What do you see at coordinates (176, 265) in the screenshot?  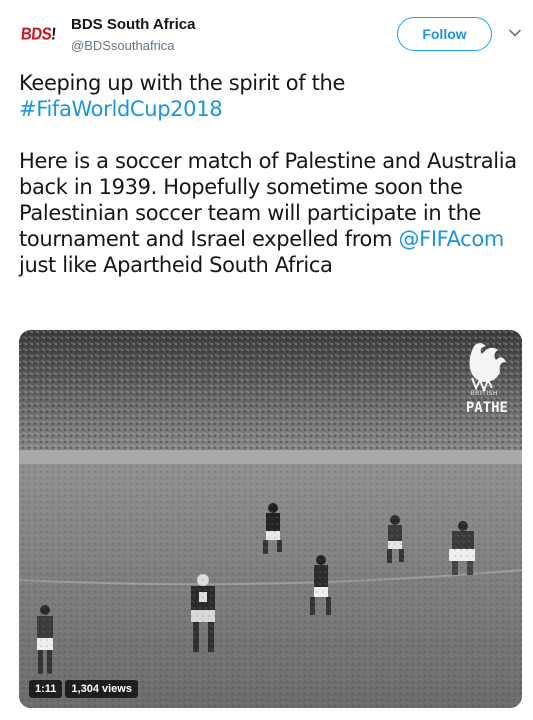 I see `tweet-text-part: just like Apartheid South Africa` at bounding box center [176, 265].